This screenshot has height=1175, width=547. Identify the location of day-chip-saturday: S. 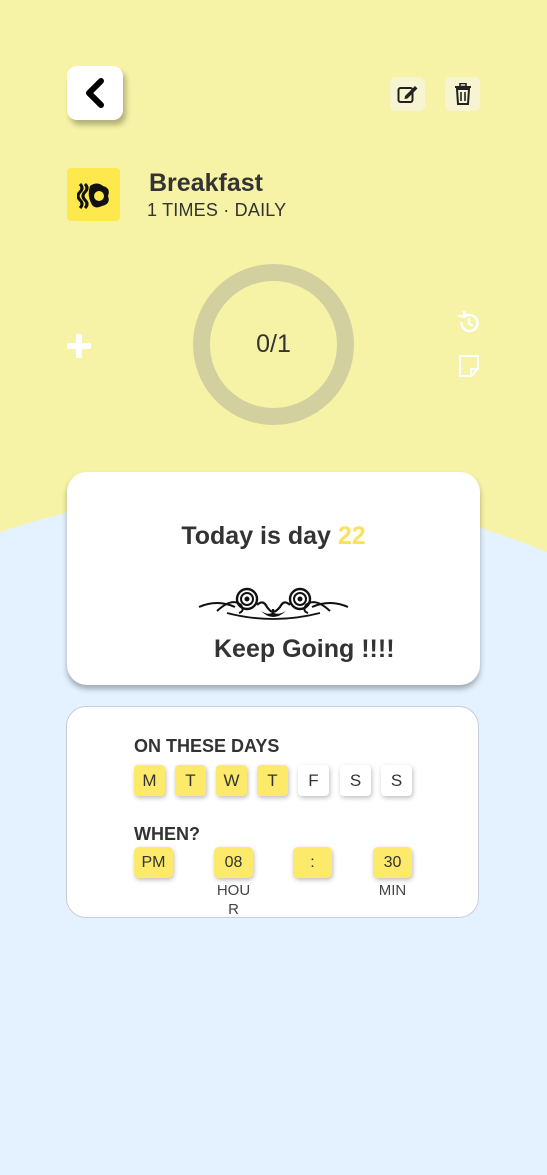
(355, 780).